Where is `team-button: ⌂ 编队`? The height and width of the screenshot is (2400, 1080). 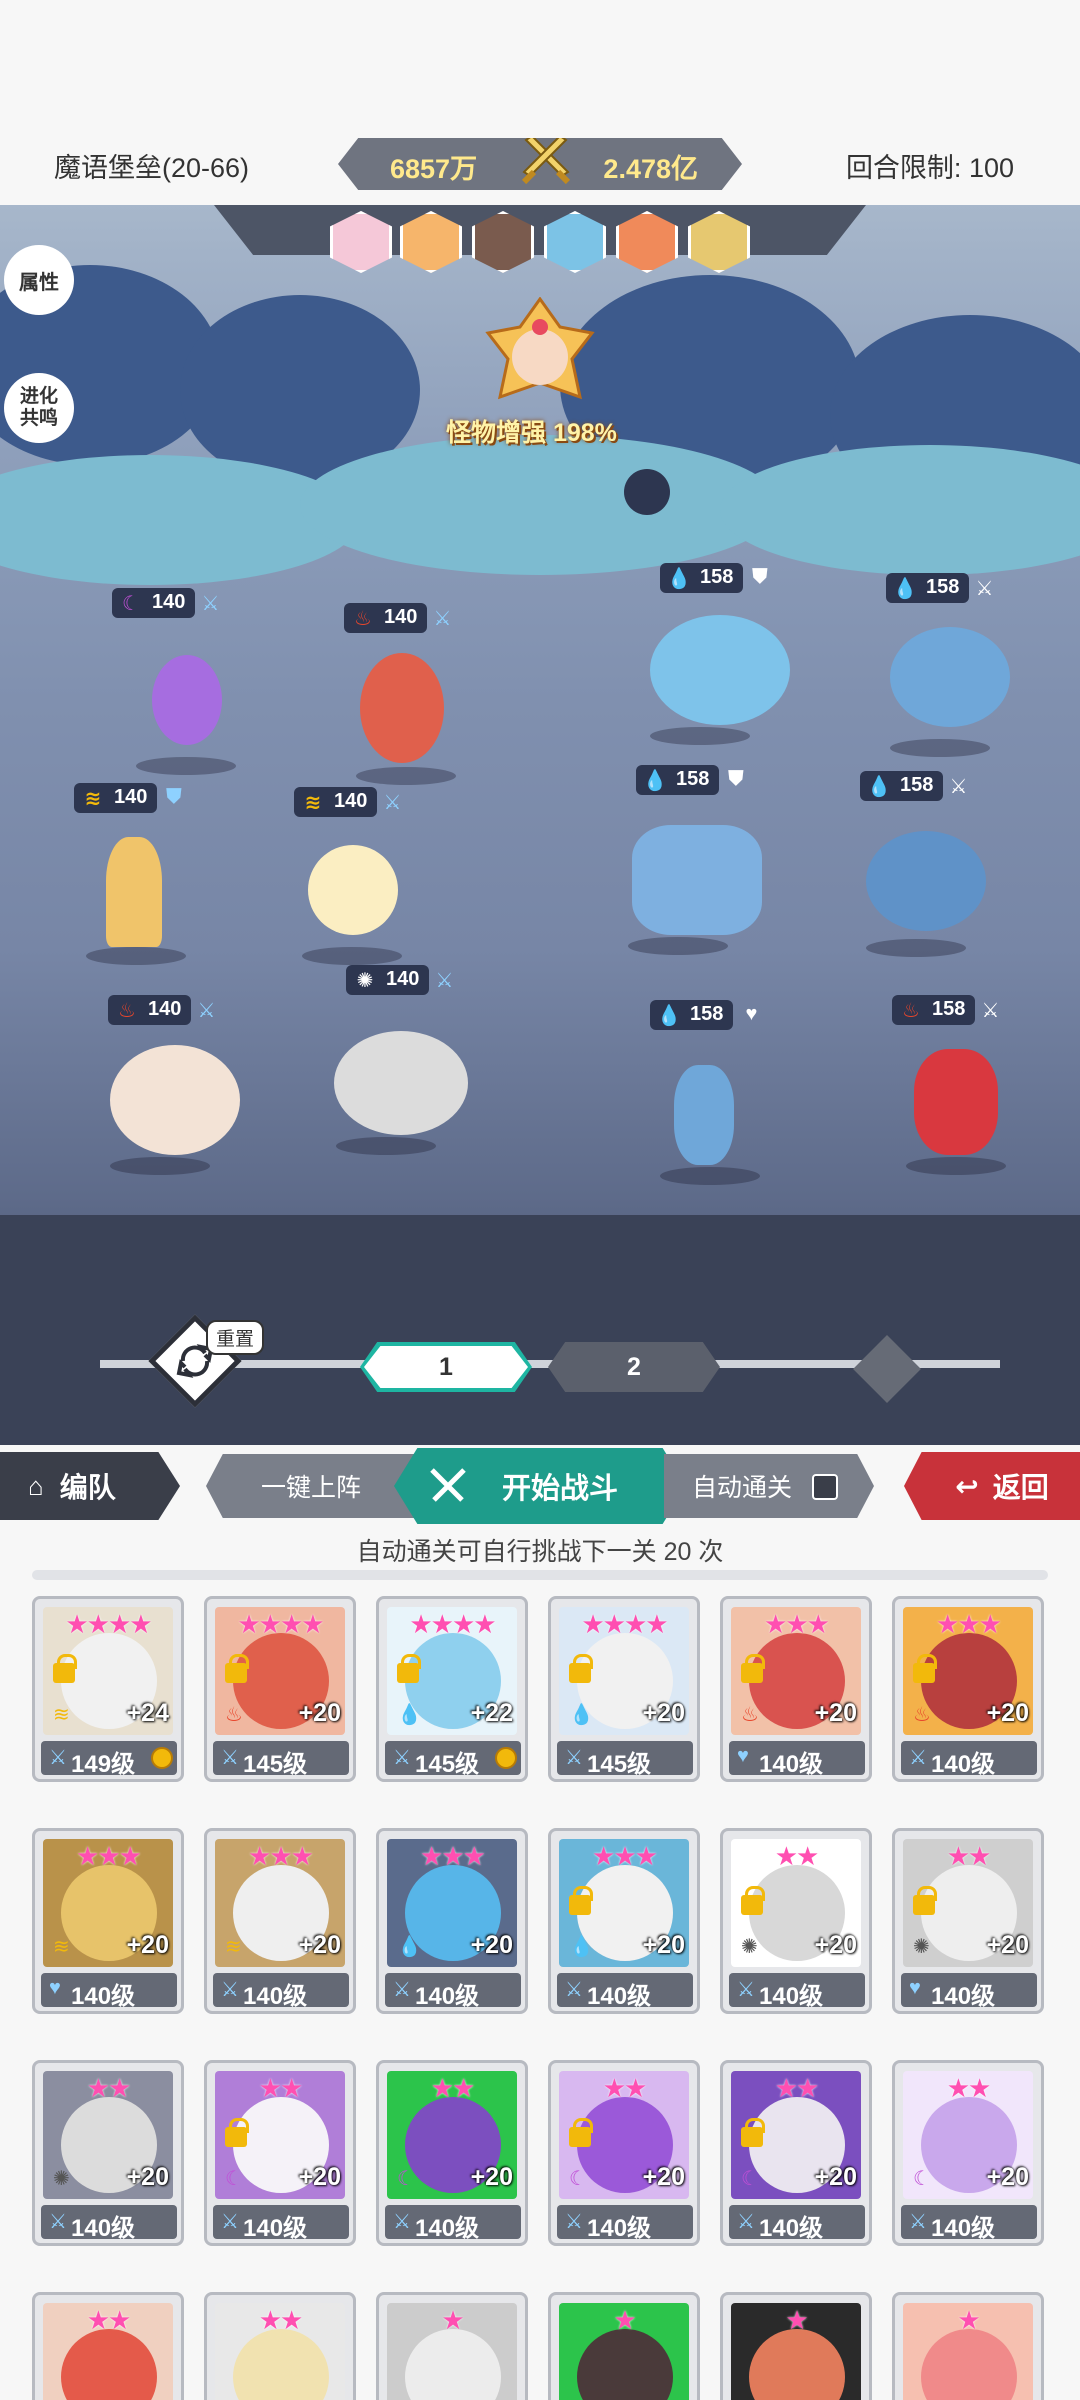 team-button: ⌂ 编队 is located at coordinates (90, 1486).